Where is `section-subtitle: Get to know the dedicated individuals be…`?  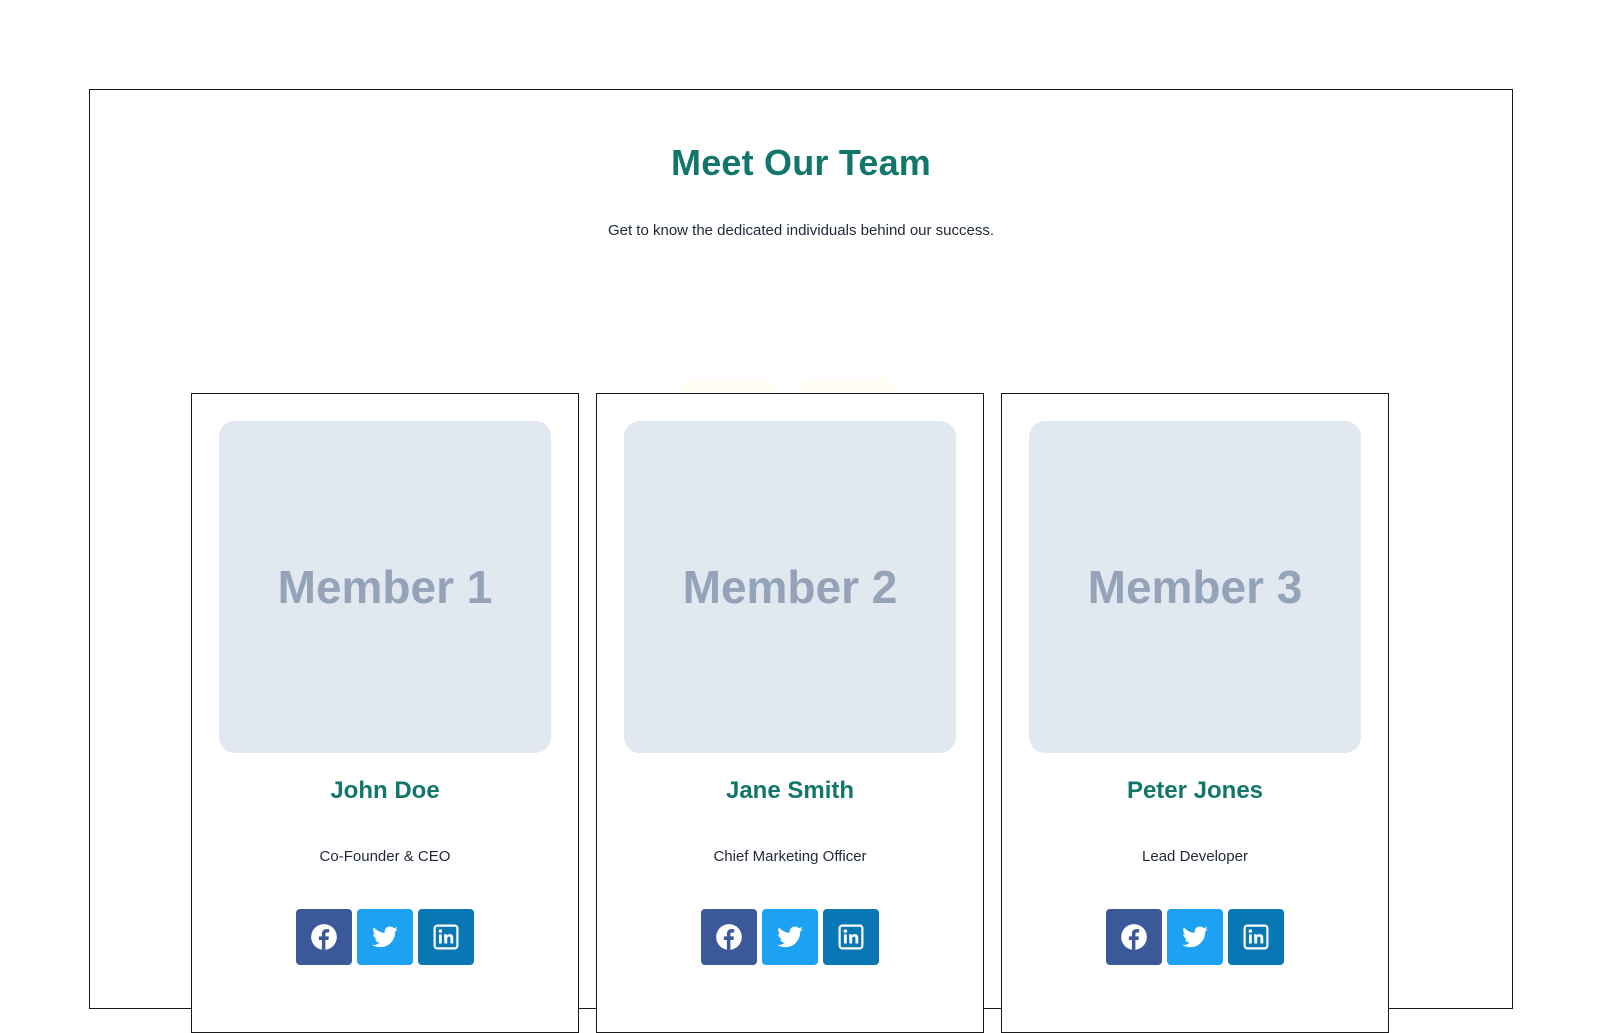 section-subtitle: Get to know the dedicated individuals be… is located at coordinates (801, 230).